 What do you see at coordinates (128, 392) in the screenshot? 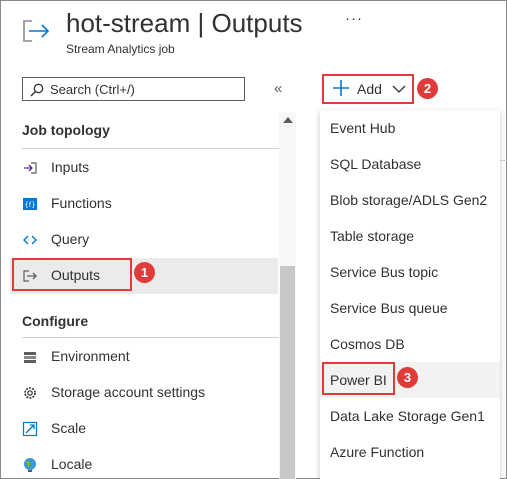
I see `sidebar-item-label: Storage account settings` at bounding box center [128, 392].